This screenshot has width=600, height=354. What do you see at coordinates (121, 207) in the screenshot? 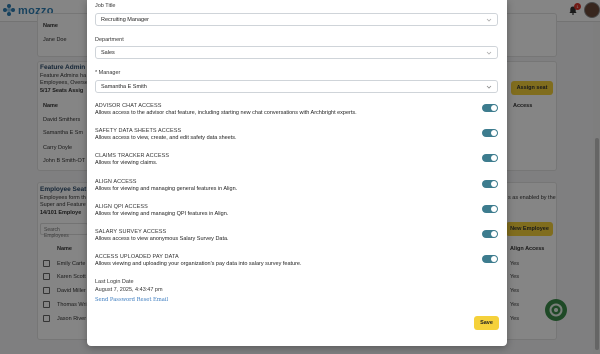
I see `permission-title: ALIGN QPI ACCESS` at bounding box center [121, 207].